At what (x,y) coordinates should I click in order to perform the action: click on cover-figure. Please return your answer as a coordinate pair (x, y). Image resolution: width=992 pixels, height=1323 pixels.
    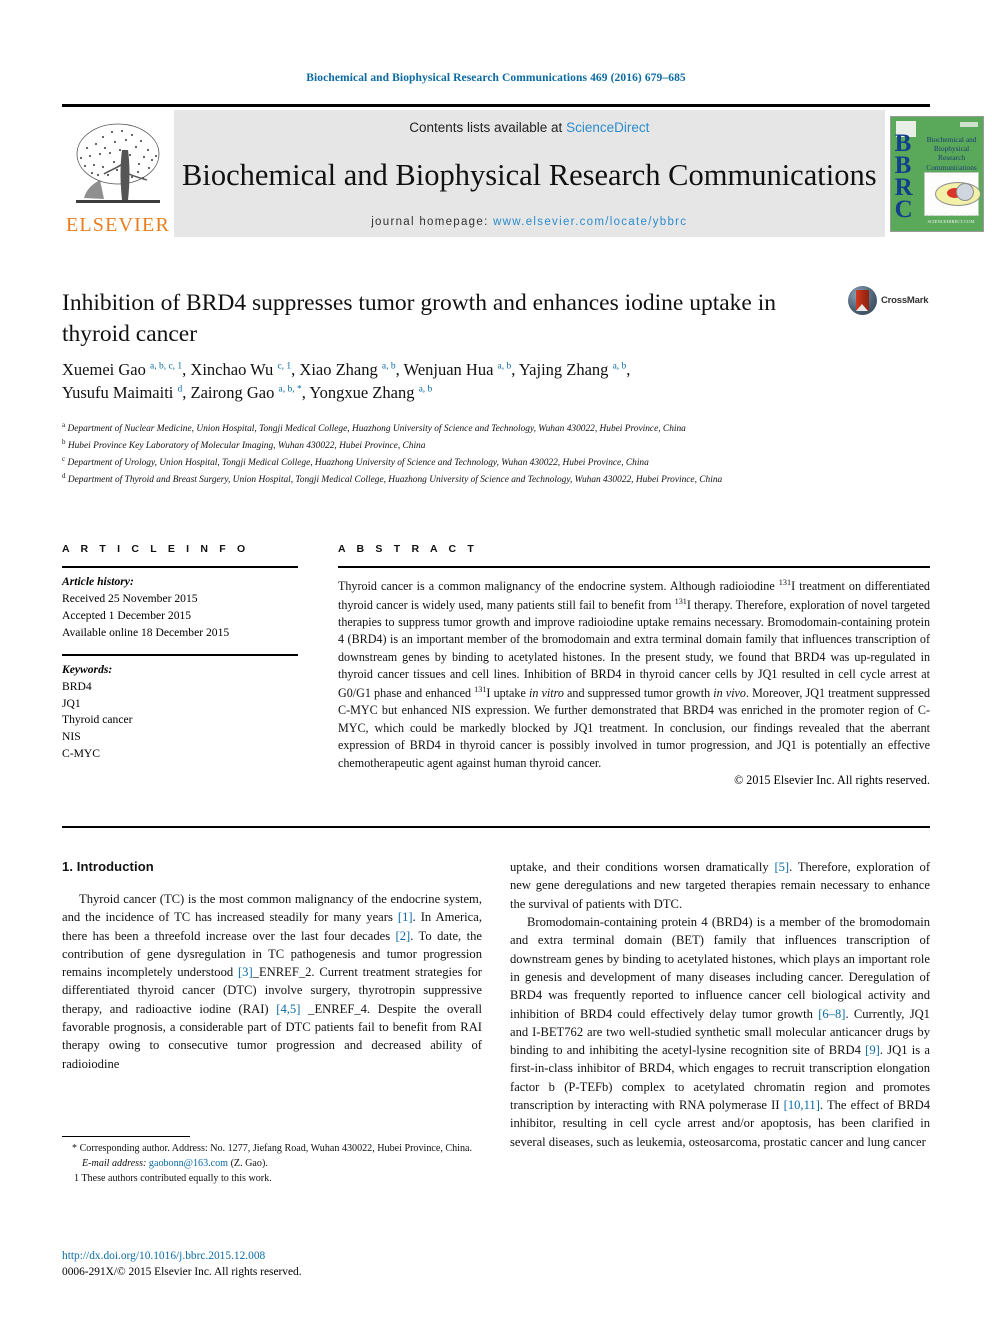
    Looking at the image, I should click on (952, 193).